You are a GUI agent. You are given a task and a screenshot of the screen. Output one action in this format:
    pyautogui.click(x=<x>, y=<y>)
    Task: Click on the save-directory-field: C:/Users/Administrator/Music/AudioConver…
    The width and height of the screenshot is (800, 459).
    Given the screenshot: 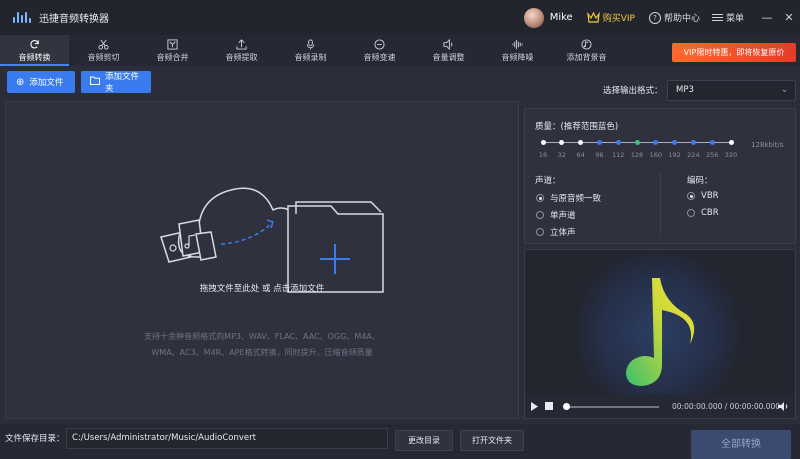 What is the action you would take?
    pyautogui.click(x=227, y=438)
    